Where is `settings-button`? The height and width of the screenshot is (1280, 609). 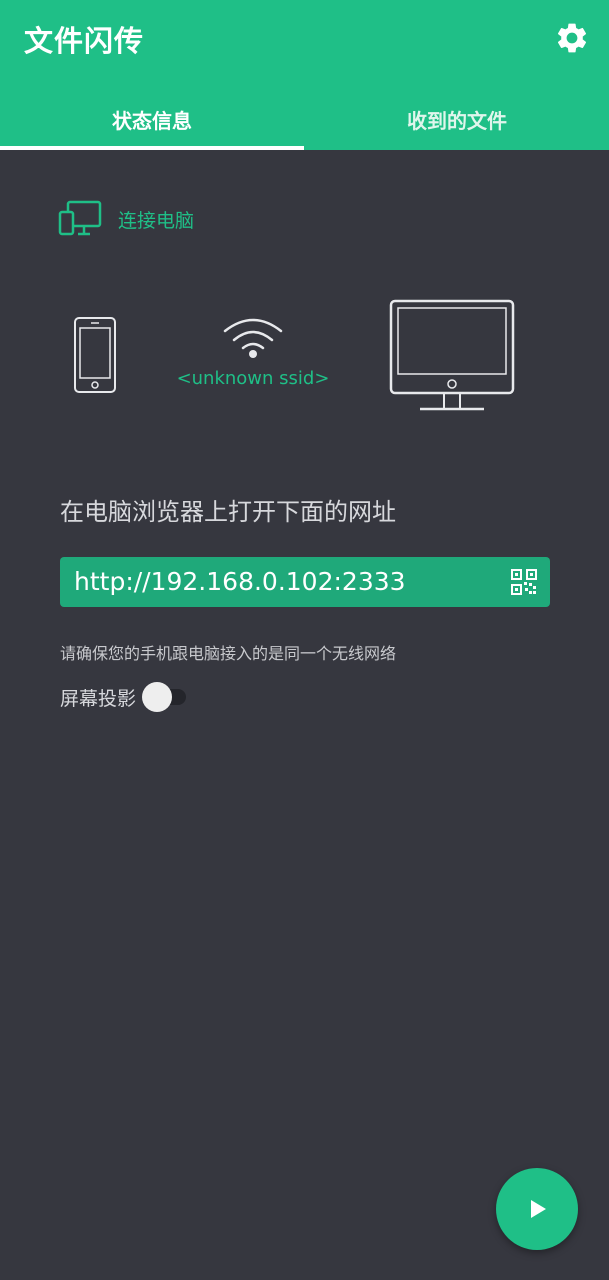
settings-button is located at coordinates (572, 38).